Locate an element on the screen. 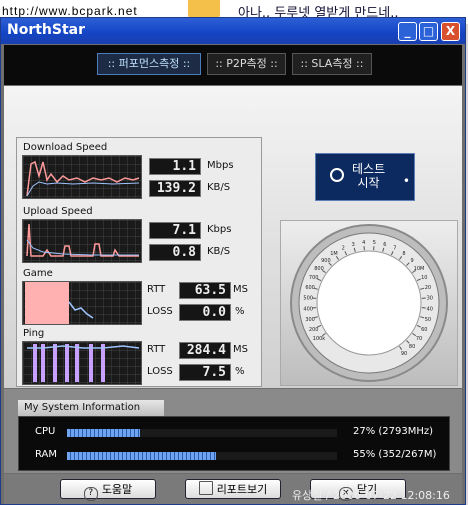  cpu-label: CPU is located at coordinates (45, 431).